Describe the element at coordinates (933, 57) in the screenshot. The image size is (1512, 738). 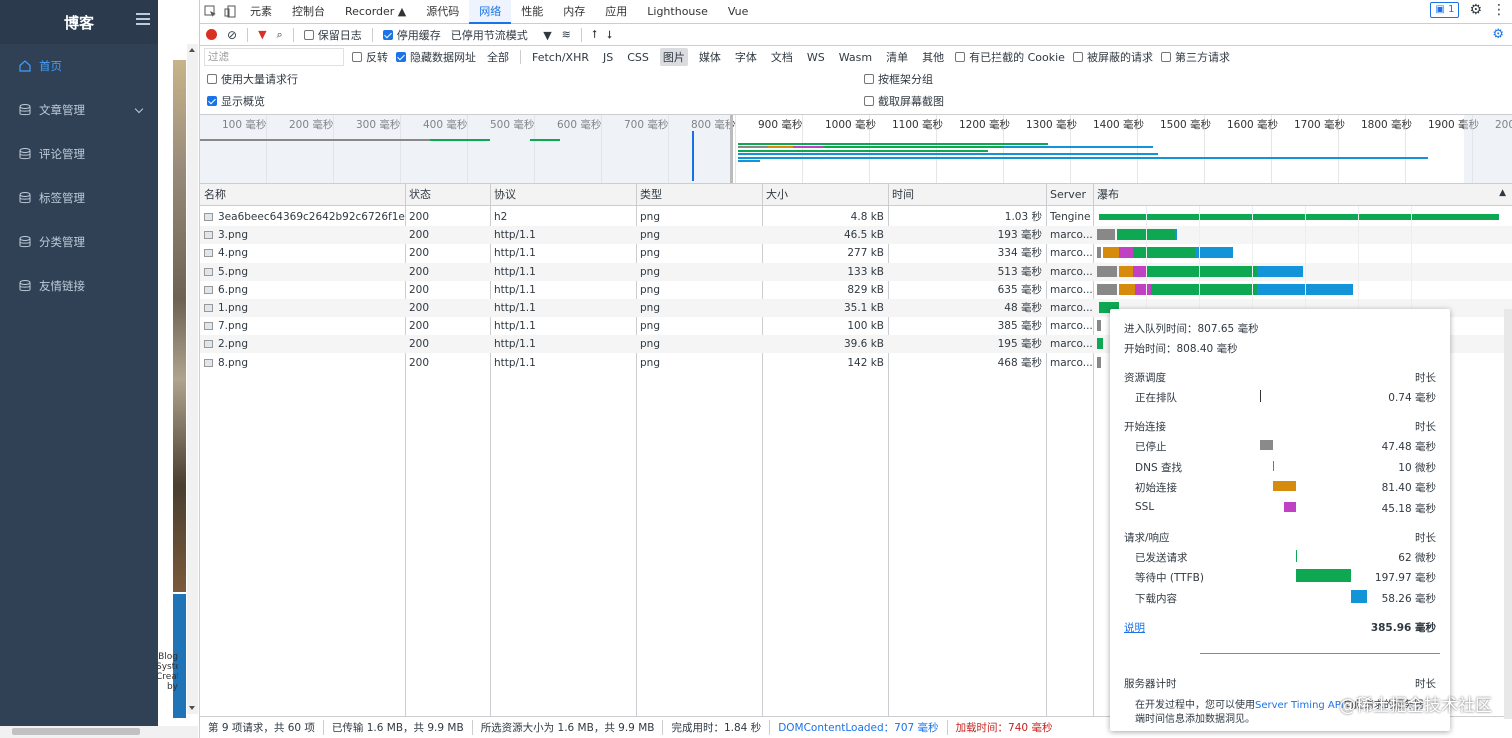
I see `type-filter-other: 其他` at that location.